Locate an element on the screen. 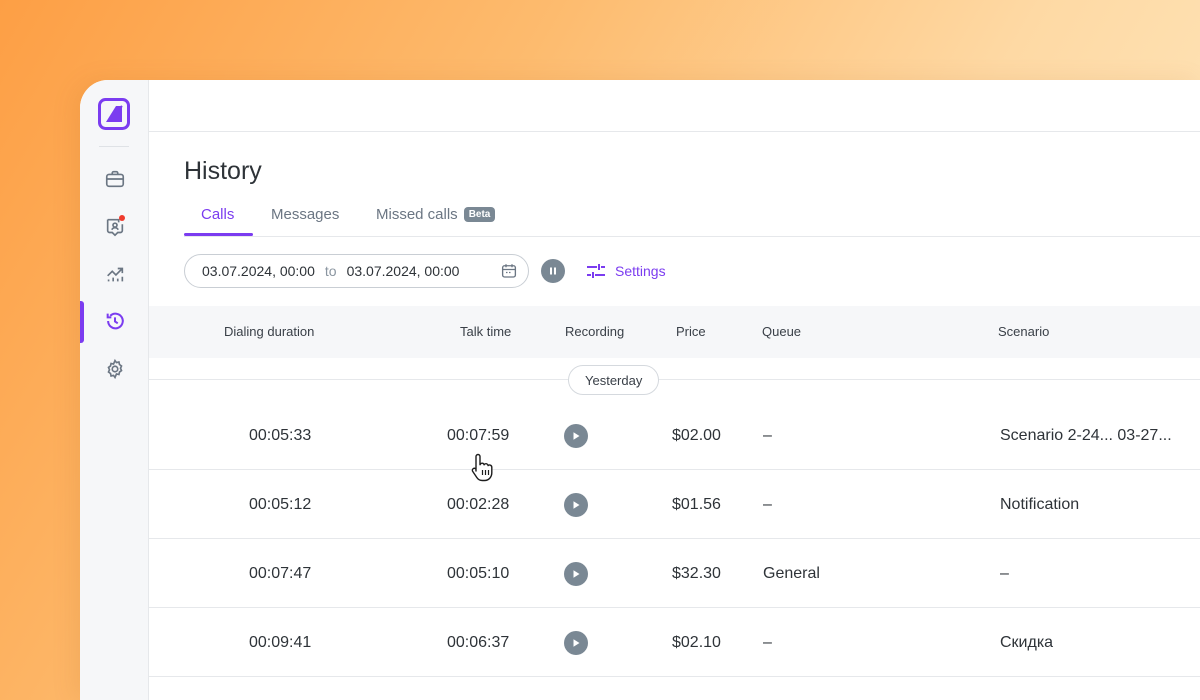  table-row: 00:05:12 00:02:28 $01.56 – Notification is located at coordinates (674, 504).